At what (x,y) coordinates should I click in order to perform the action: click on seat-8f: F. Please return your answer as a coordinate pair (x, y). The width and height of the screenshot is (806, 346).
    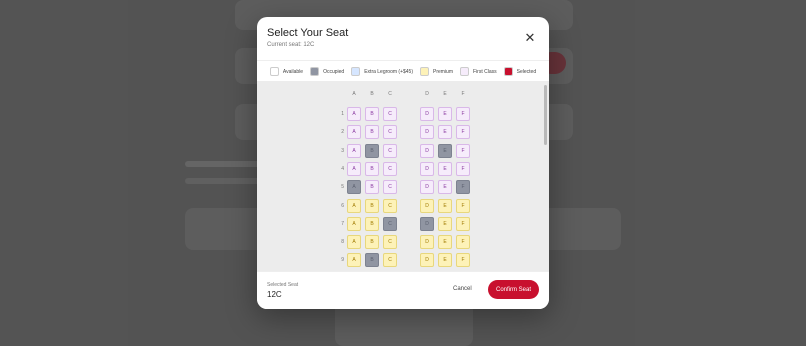
    Looking at the image, I should click on (463, 242).